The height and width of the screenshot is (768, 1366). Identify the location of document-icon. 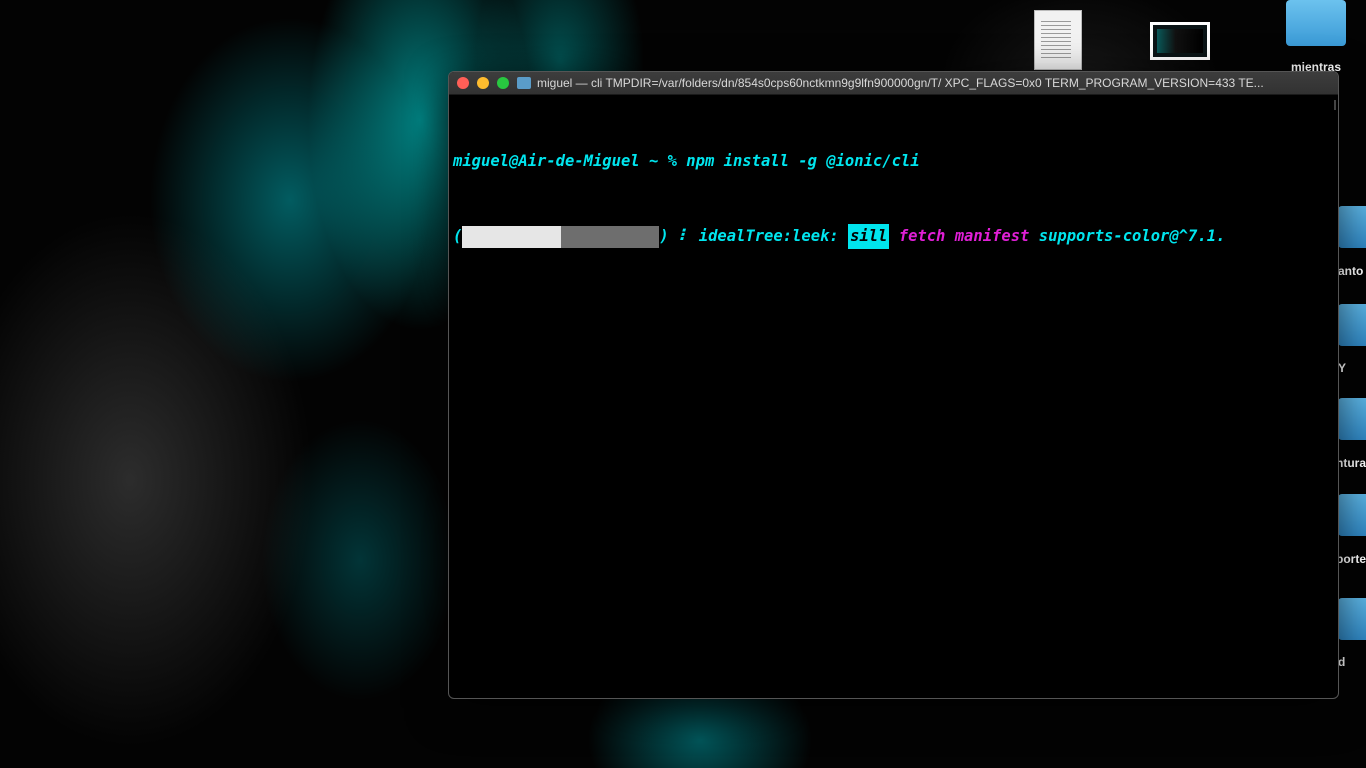
(1058, 40).